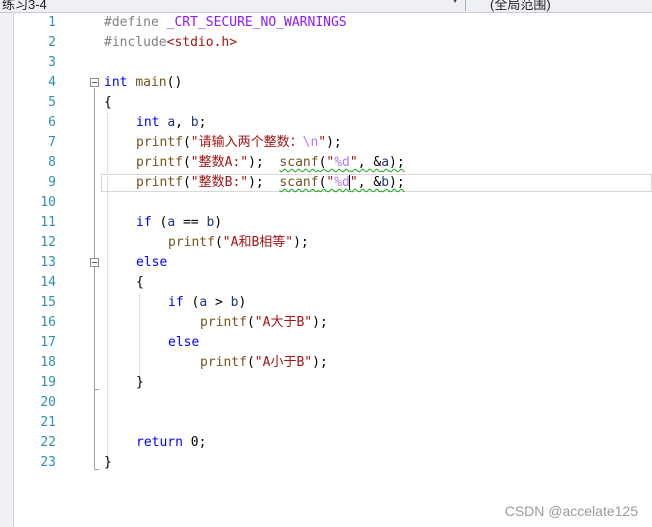 The width and height of the screenshot is (652, 527). What do you see at coordinates (258, 242) in the screenshot?
I see `token: "A和B相等"` at bounding box center [258, 242].